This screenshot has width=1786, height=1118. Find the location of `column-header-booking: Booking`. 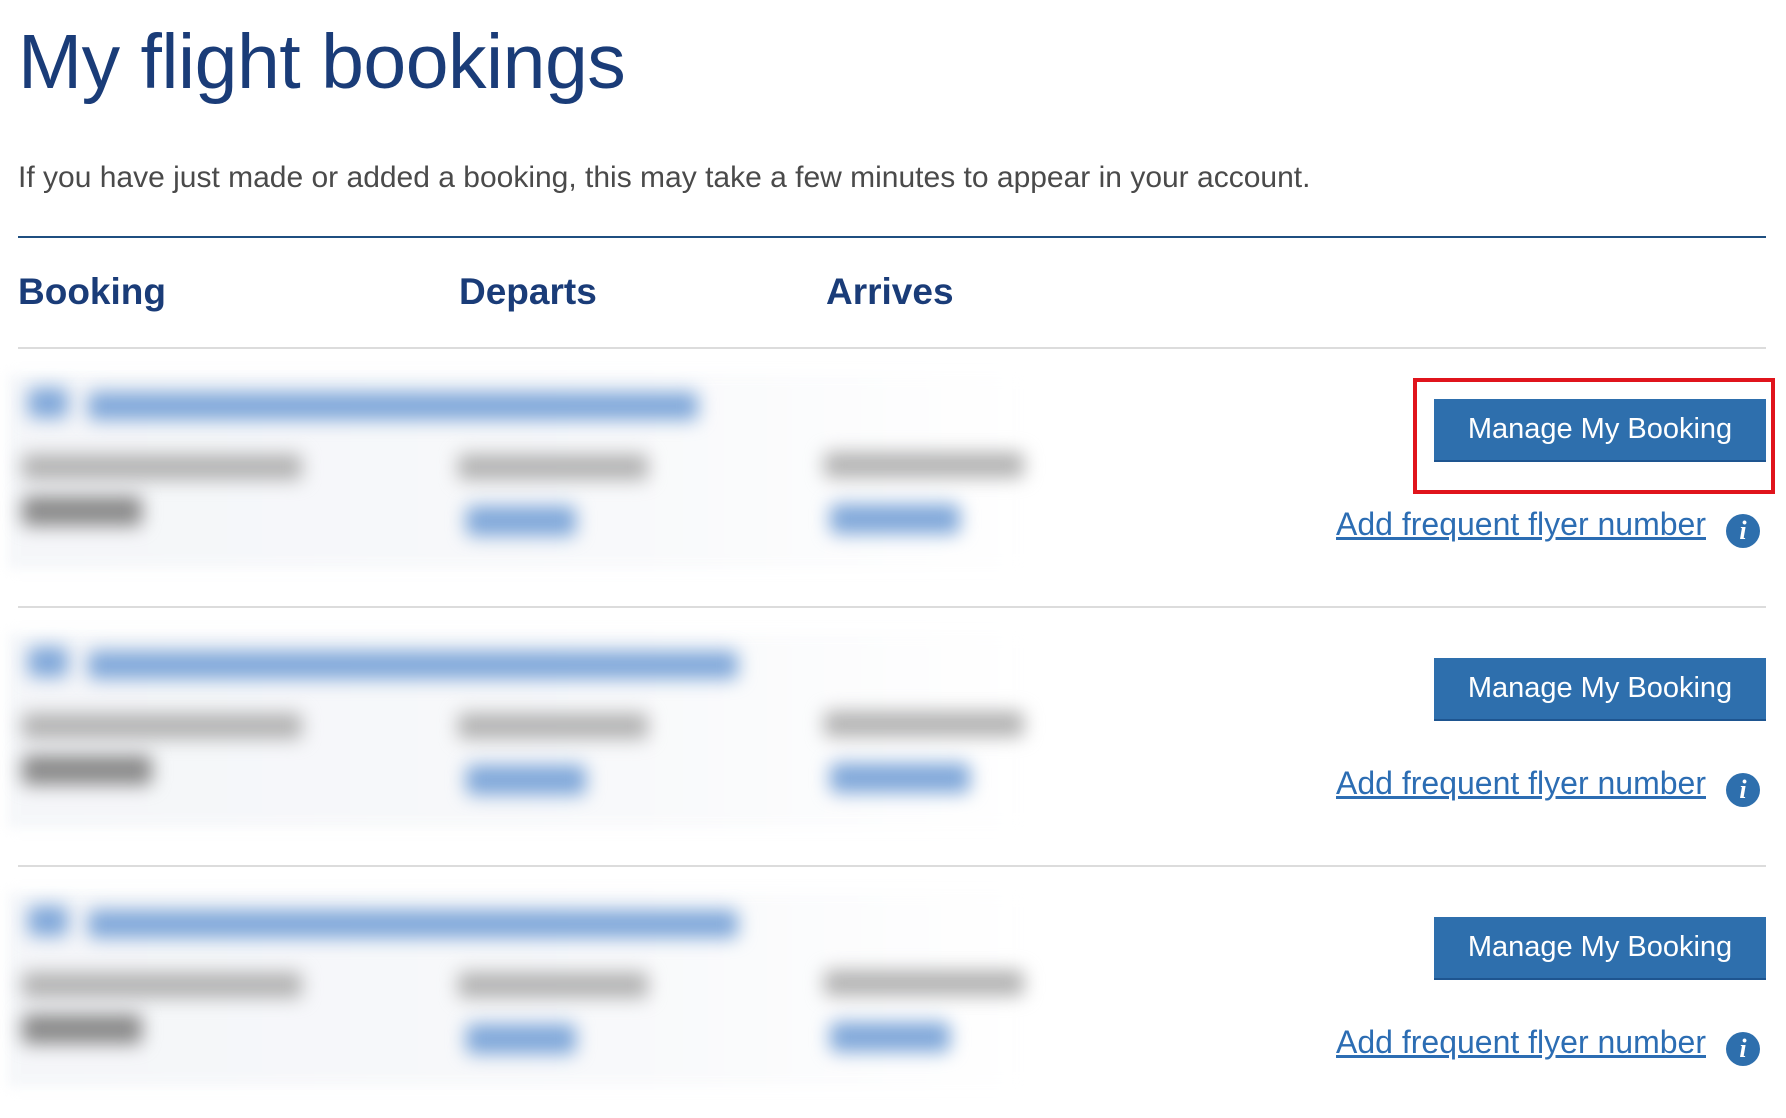

column-header-booking: Booking is located at coordinates (92, 291).